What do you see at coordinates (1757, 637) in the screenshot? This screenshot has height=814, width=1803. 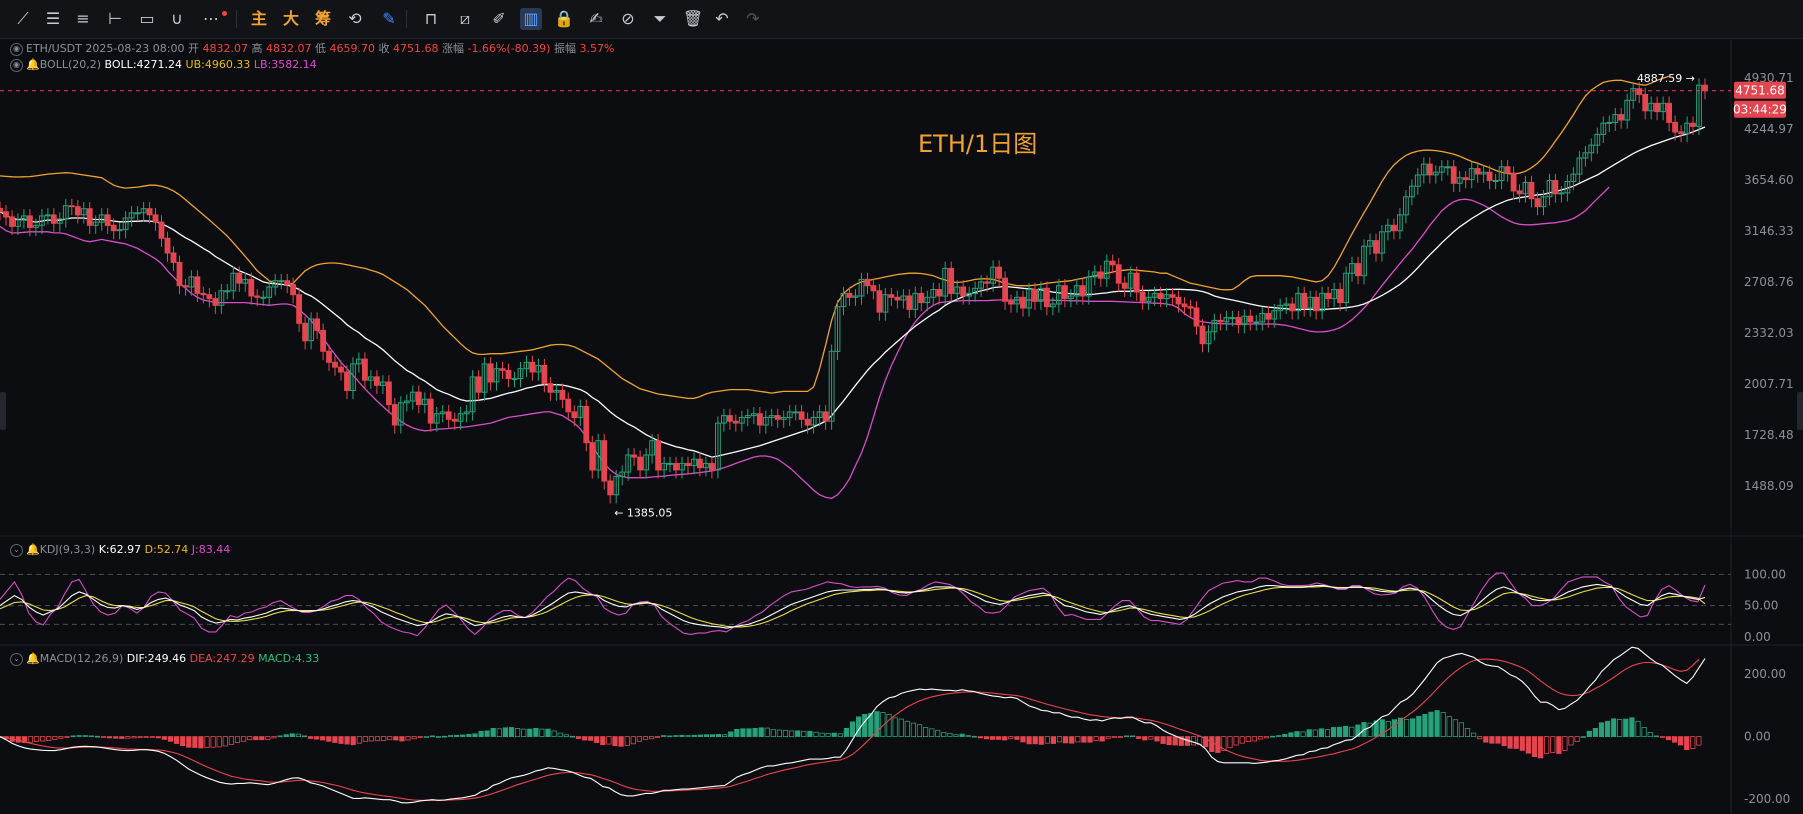 I see `kdj-tick-label: 0.00` at bounding box center [1757, 637].